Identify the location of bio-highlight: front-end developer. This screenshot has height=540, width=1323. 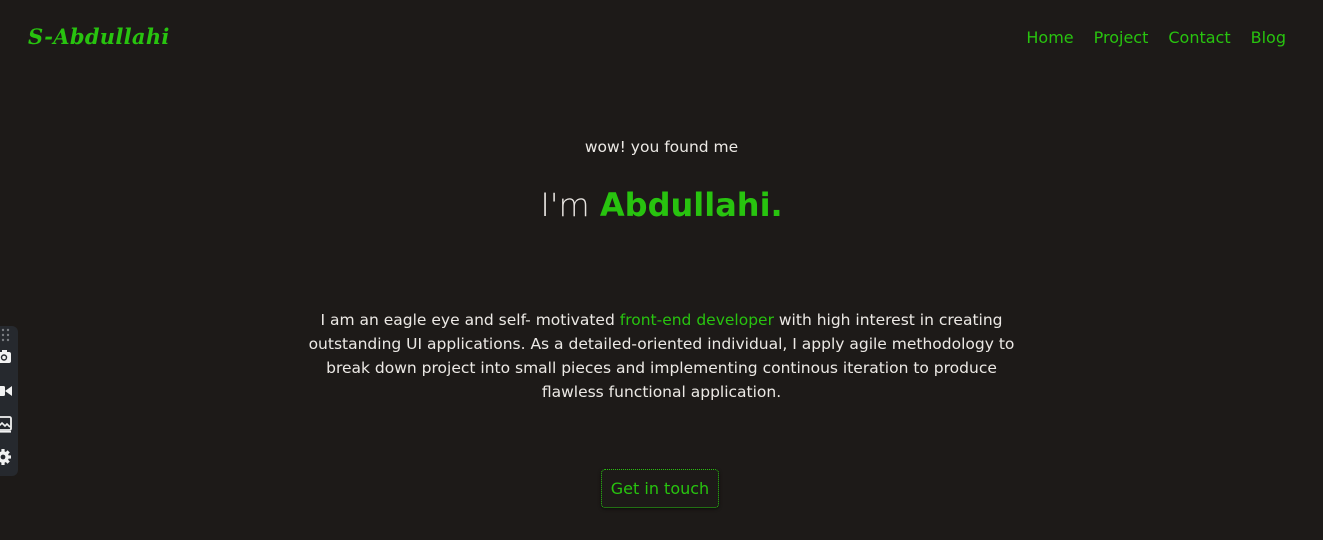
(696, 319).